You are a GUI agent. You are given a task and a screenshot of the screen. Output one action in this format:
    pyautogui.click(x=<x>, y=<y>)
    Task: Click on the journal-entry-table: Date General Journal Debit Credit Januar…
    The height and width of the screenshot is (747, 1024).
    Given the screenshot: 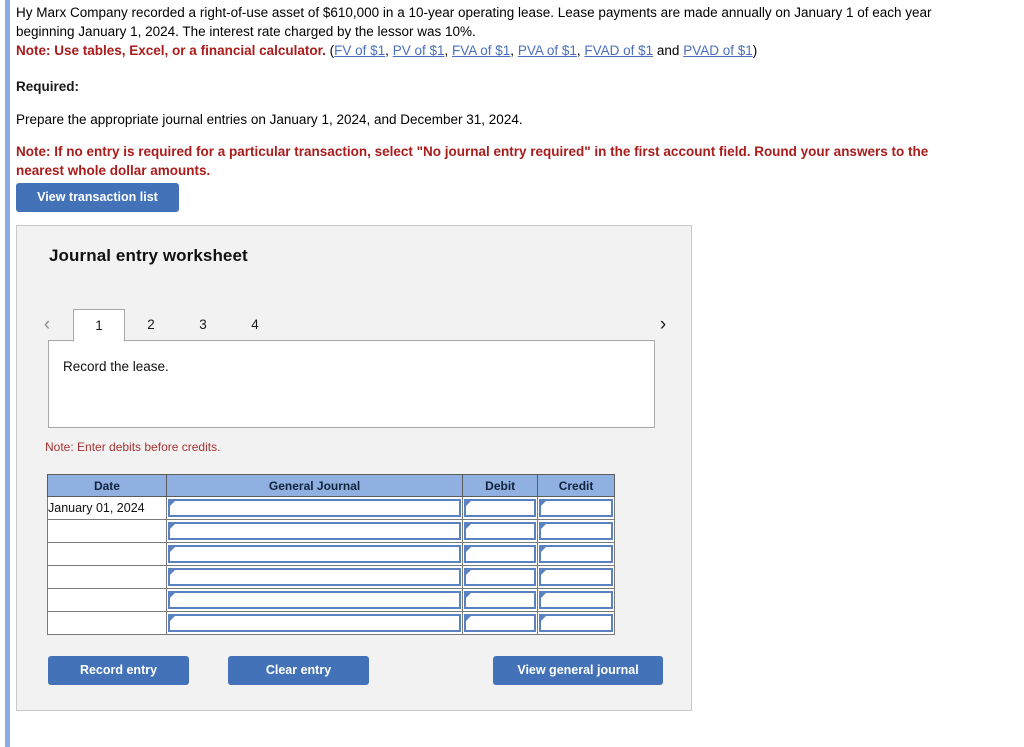 What is the action you would take?
    pyautogui.click(x=331, y=554)
    